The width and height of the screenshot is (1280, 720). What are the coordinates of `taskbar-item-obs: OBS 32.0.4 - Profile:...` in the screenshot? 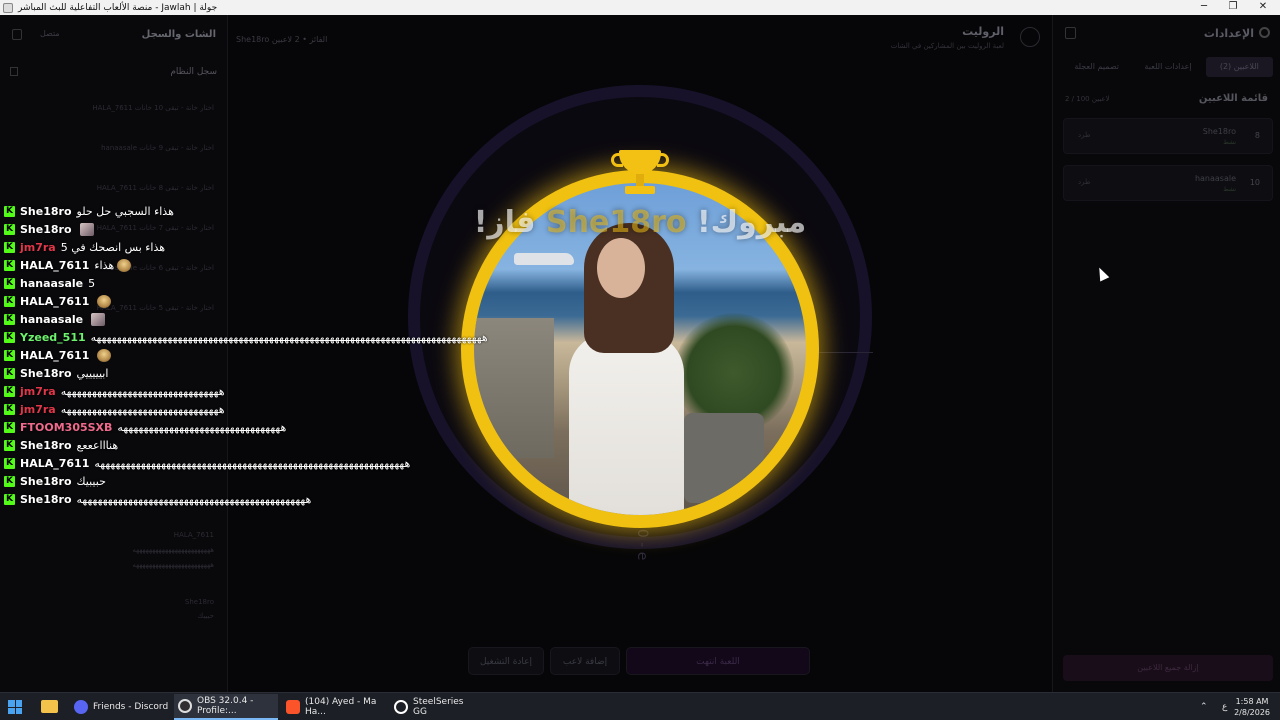 It's located at (226, 707).